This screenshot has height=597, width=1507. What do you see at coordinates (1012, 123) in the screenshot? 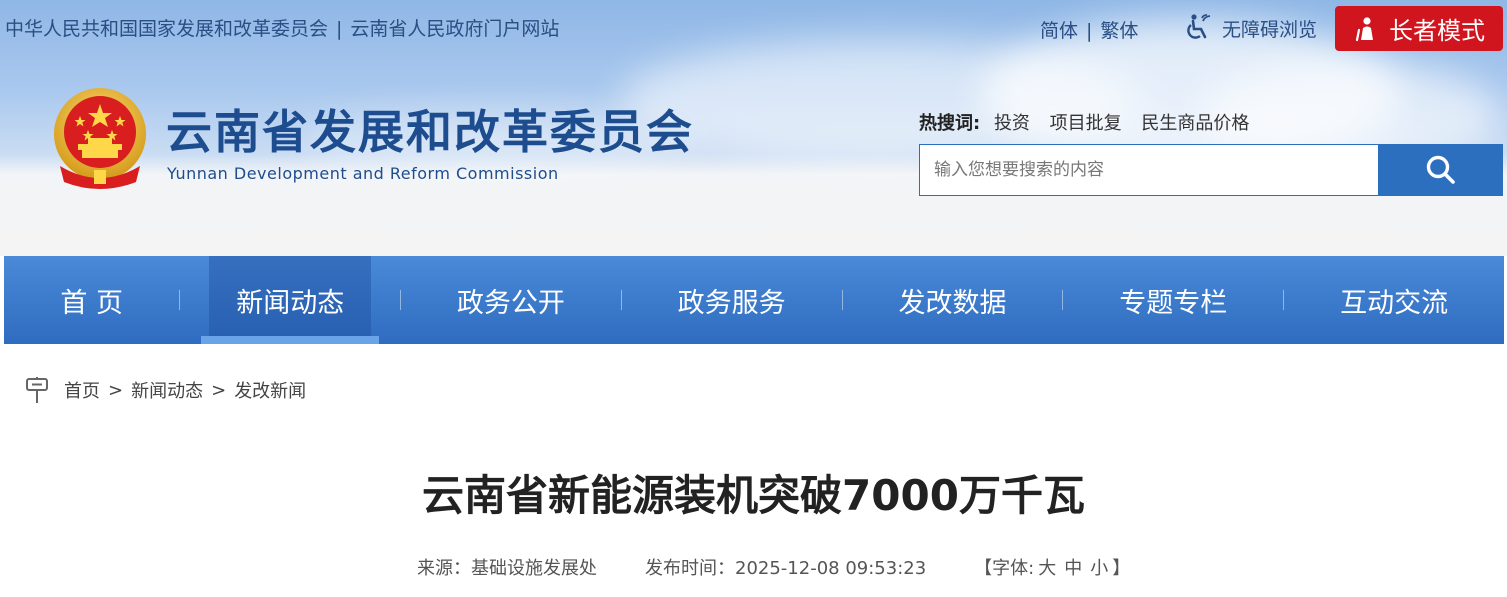
I see `hot-search-item-investment: 投资` at bounding box center [1012, 123].